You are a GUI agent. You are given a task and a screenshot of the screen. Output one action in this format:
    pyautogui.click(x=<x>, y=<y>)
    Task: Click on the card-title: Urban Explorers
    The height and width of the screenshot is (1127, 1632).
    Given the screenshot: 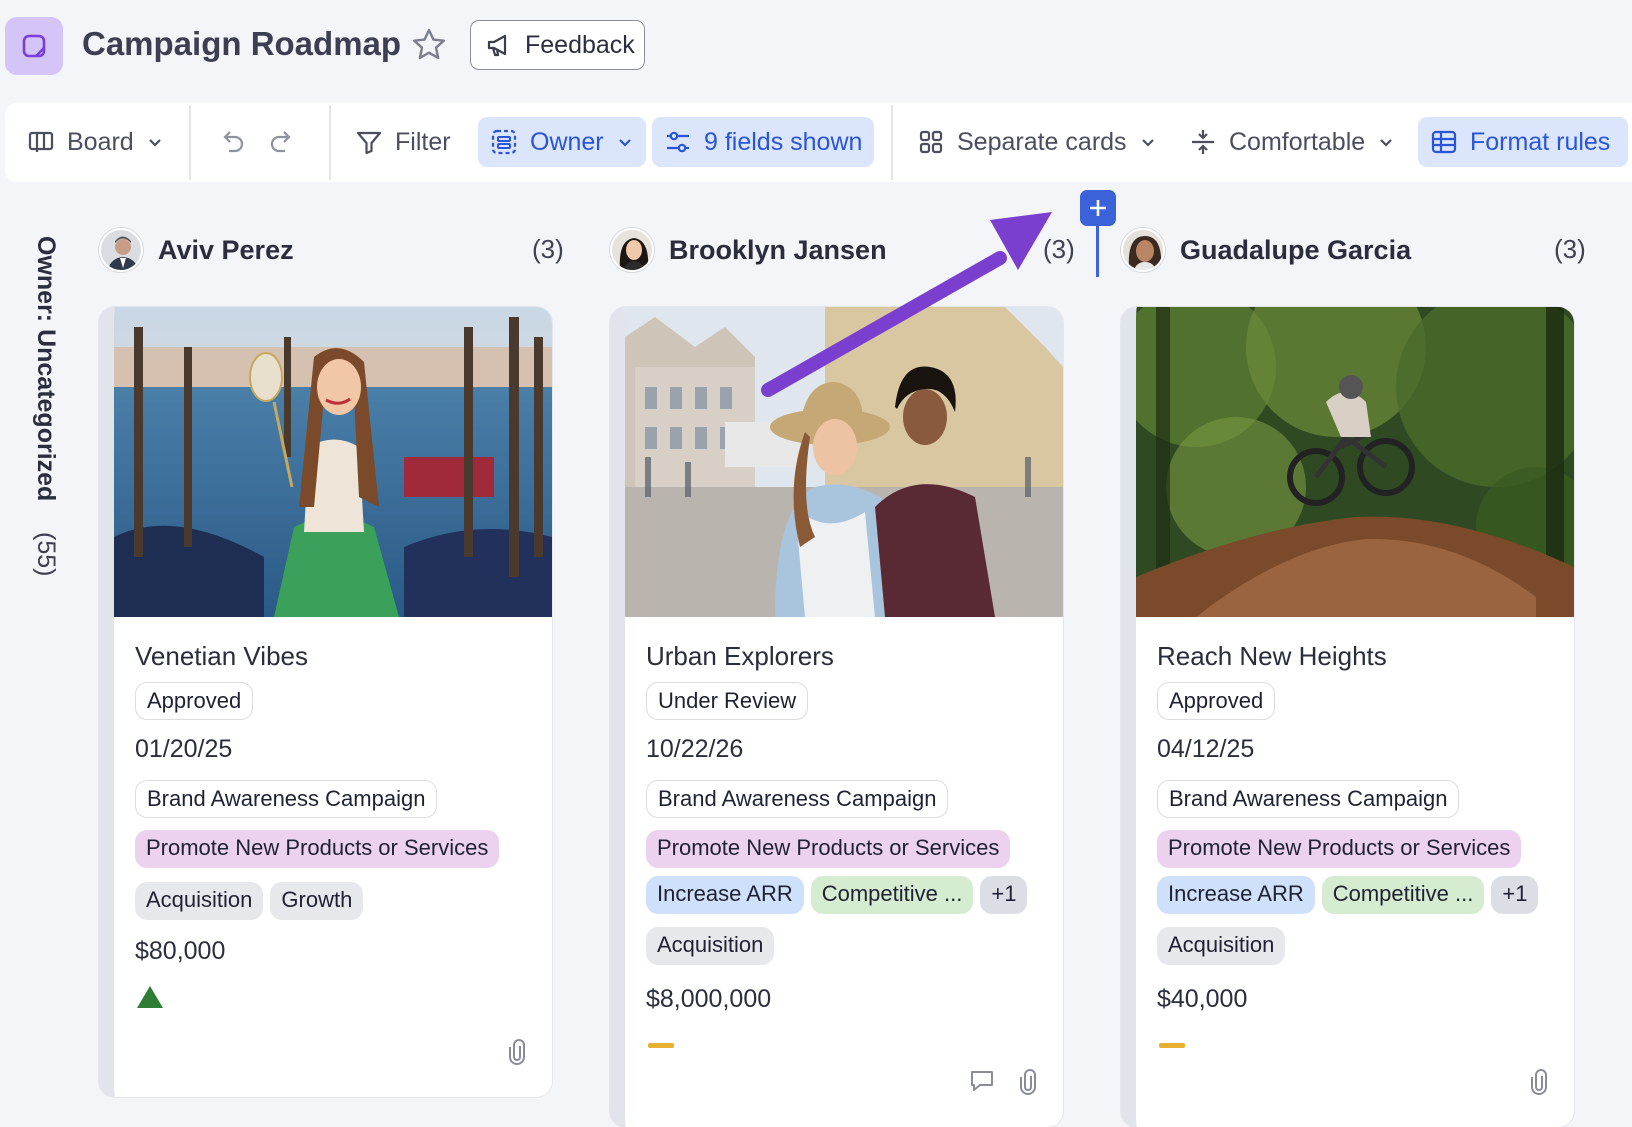 What is the action you would take?
    pyautogui.click(x=740, y=656)
    